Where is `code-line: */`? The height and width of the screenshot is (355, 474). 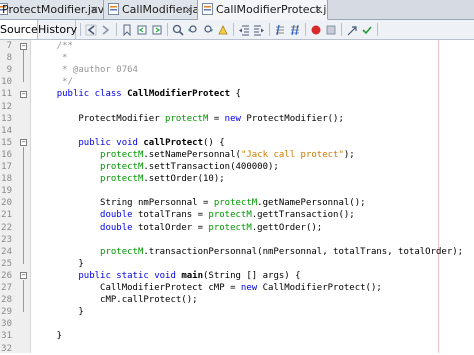
code-line: */ is located at coordinates (54, 82).